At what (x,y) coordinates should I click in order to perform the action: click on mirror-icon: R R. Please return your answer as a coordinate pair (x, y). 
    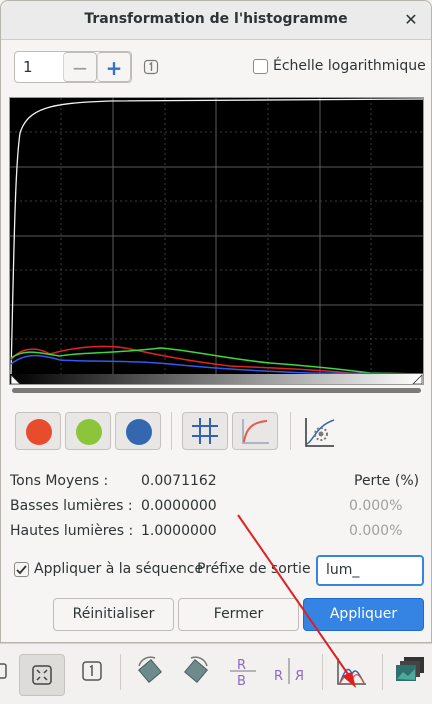
    Looking at the image, I should click on (289, 671).